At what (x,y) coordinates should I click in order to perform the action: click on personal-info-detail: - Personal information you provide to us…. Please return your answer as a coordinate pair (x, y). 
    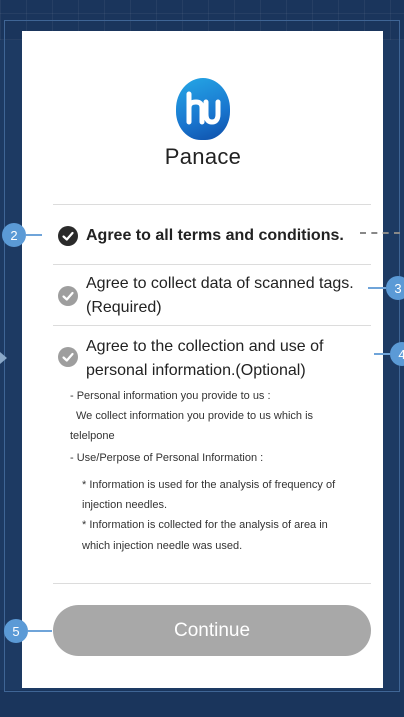
    Looking at the image, I should click on (170, 396).